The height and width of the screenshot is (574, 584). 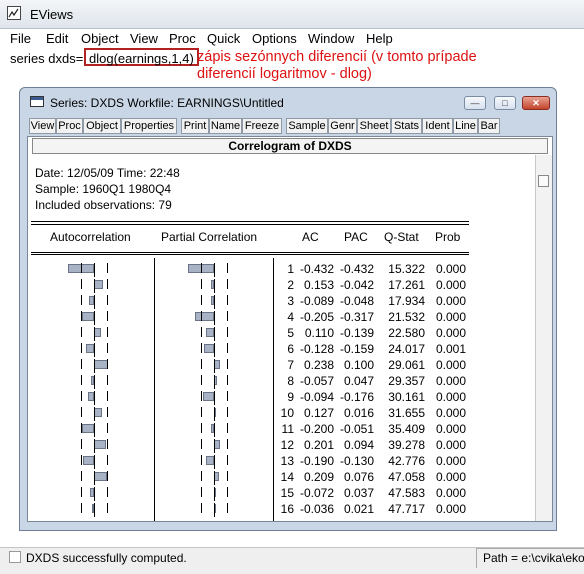 I want to click on qstat-value: 17.261, so click(x=406, y=285).